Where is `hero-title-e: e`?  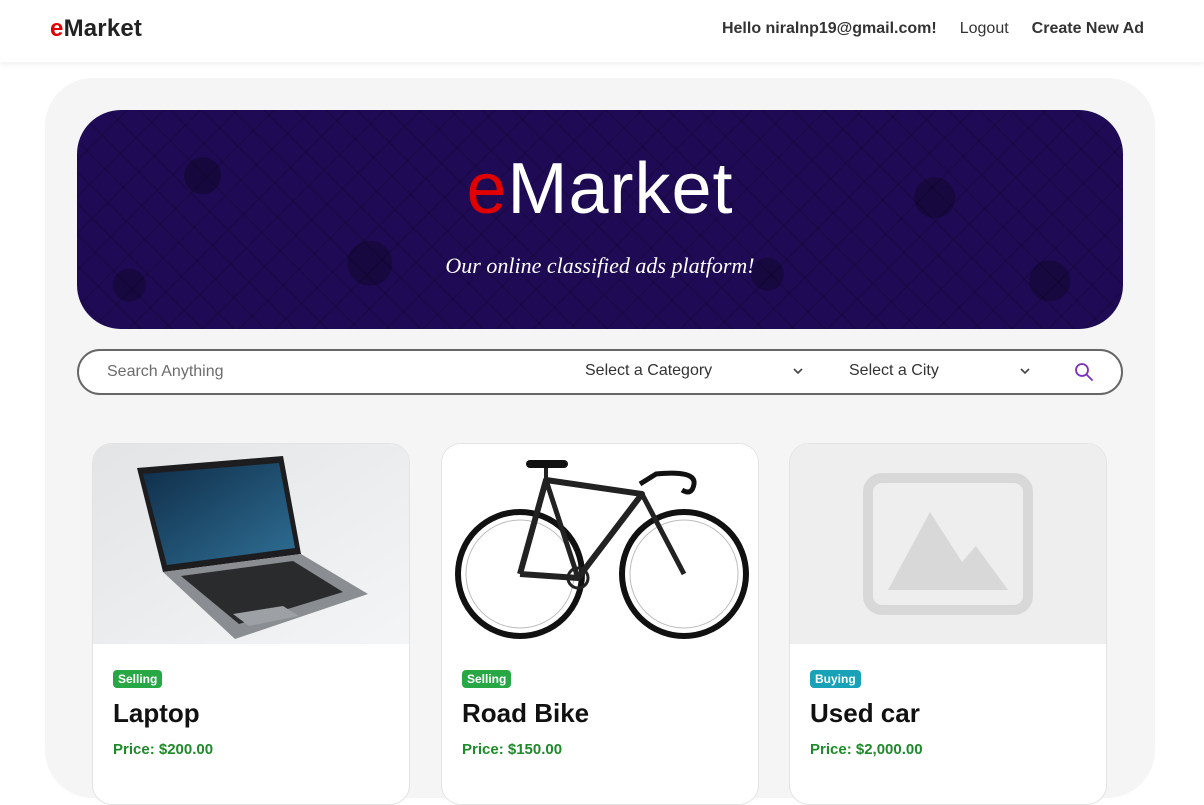 hero-title-e: e is located at coordinates (487, 189).